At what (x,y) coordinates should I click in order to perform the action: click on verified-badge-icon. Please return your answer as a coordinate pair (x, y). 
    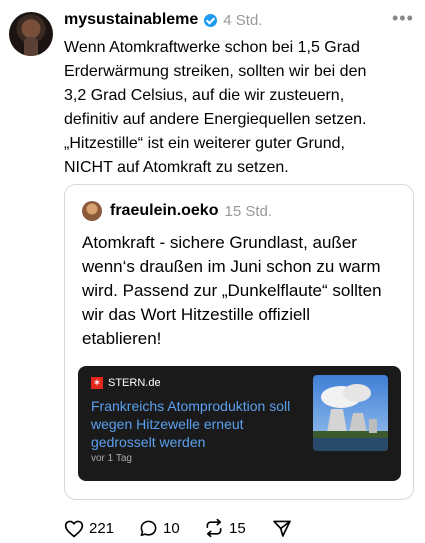
    Looking at the image, I should click on (211, 20).